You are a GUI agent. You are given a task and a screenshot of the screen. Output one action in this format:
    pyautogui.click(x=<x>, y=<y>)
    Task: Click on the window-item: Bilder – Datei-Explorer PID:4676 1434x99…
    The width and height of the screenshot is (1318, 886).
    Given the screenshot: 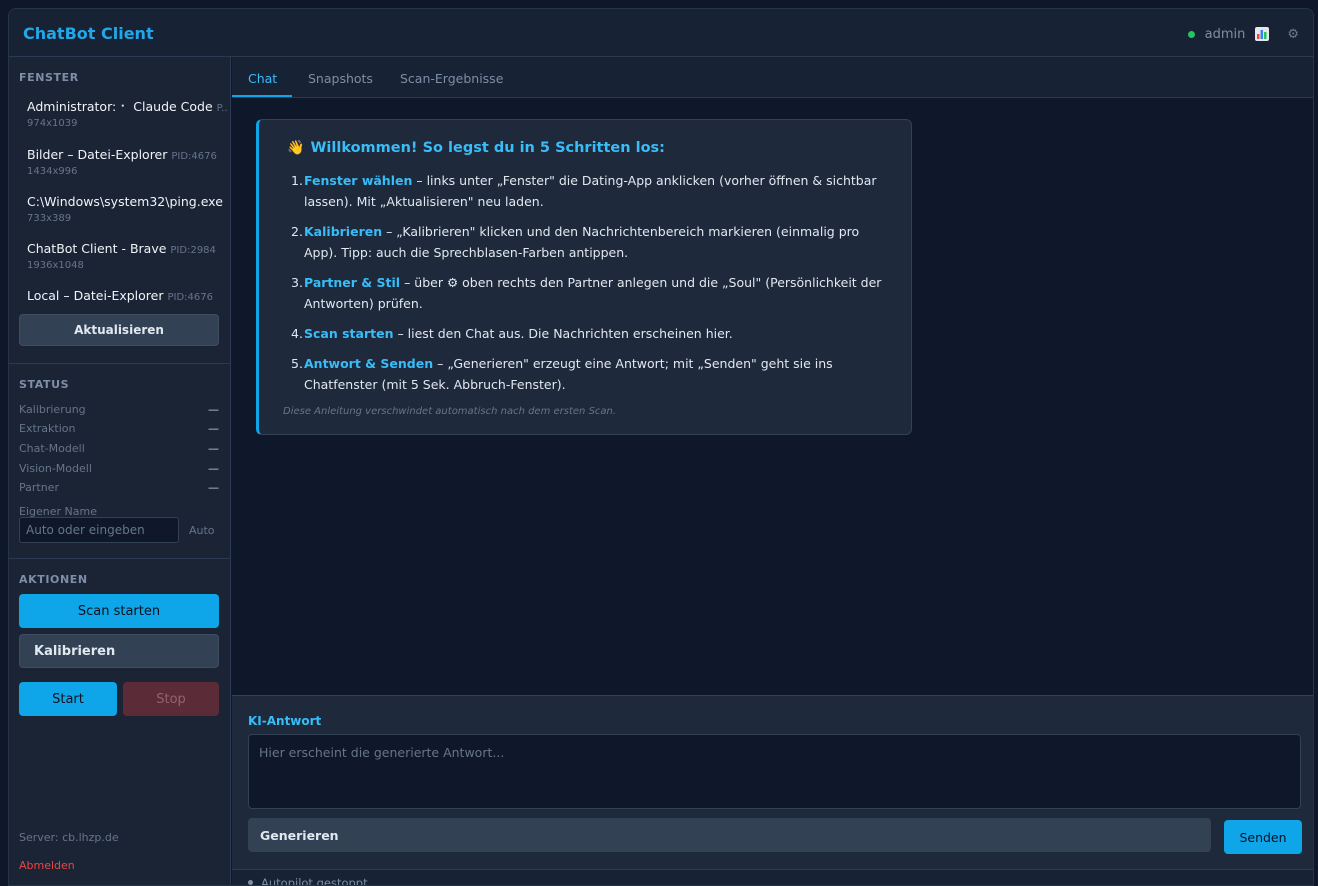 What is the action you would take?
    pyautogui.click(x=127, y=162)
    